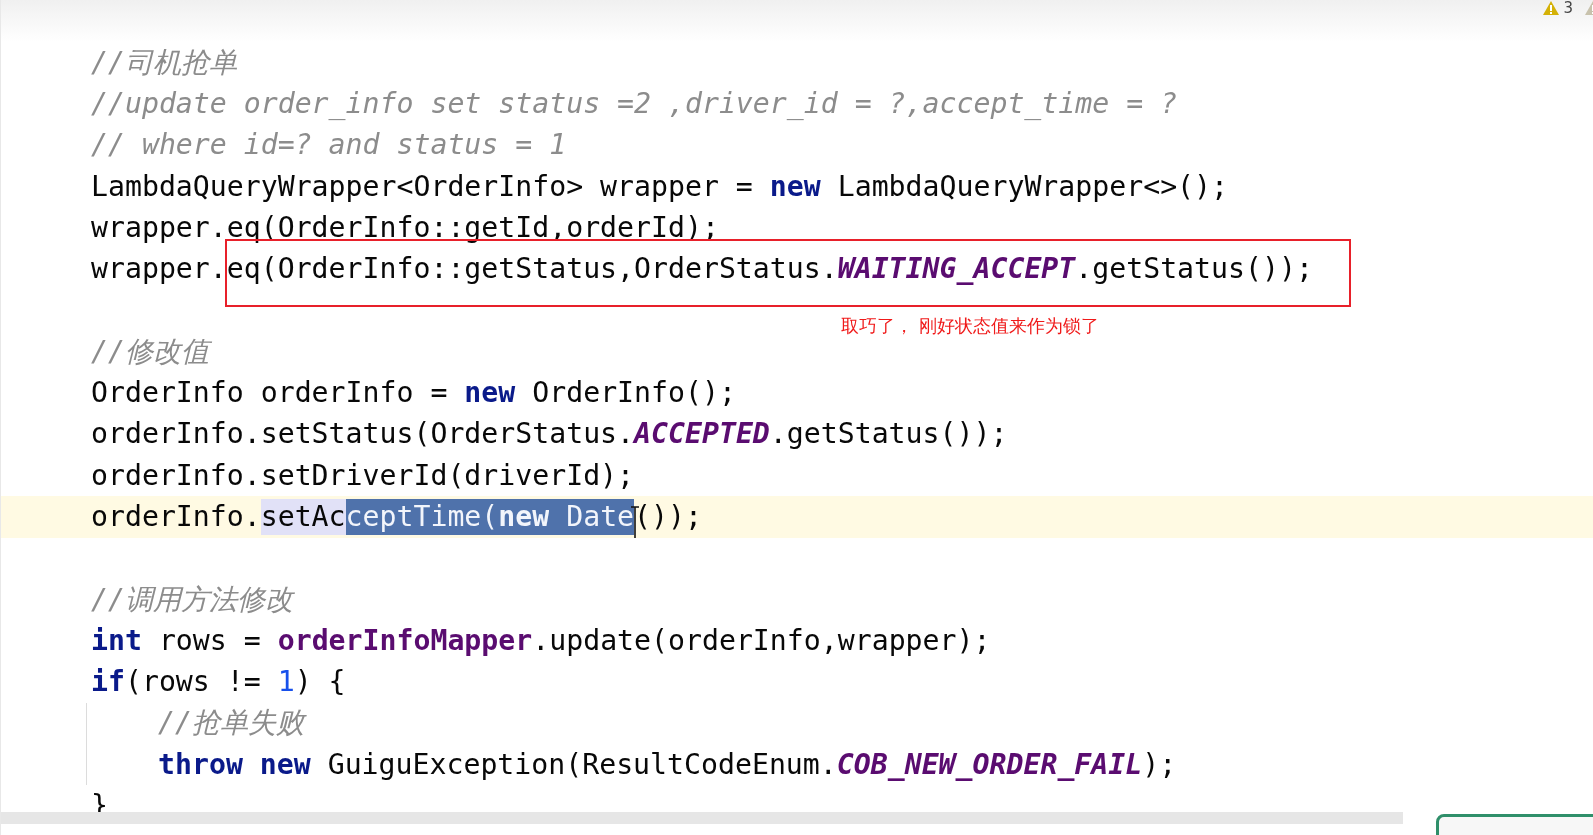 The height and width of the screenshot is (835, 1593). Describe the element at coordinates (634, 103) in the screenshot. I see `code-comment: //update order_info set status =2 ,driver_id = ?,accept_time = ?` at that location.